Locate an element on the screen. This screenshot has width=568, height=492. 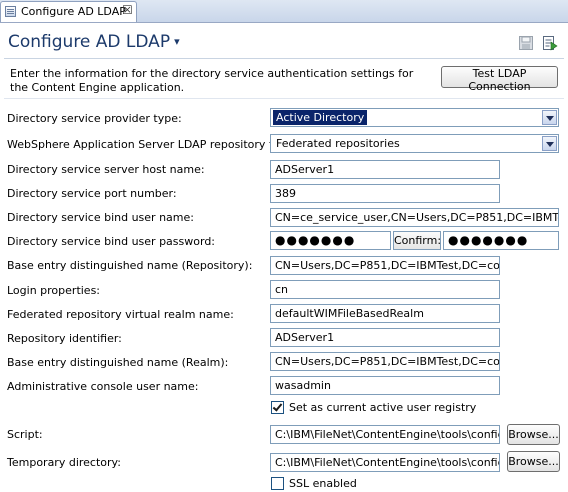
admin-user-label: Administrative console user name: is located at coordinates (103, 386).